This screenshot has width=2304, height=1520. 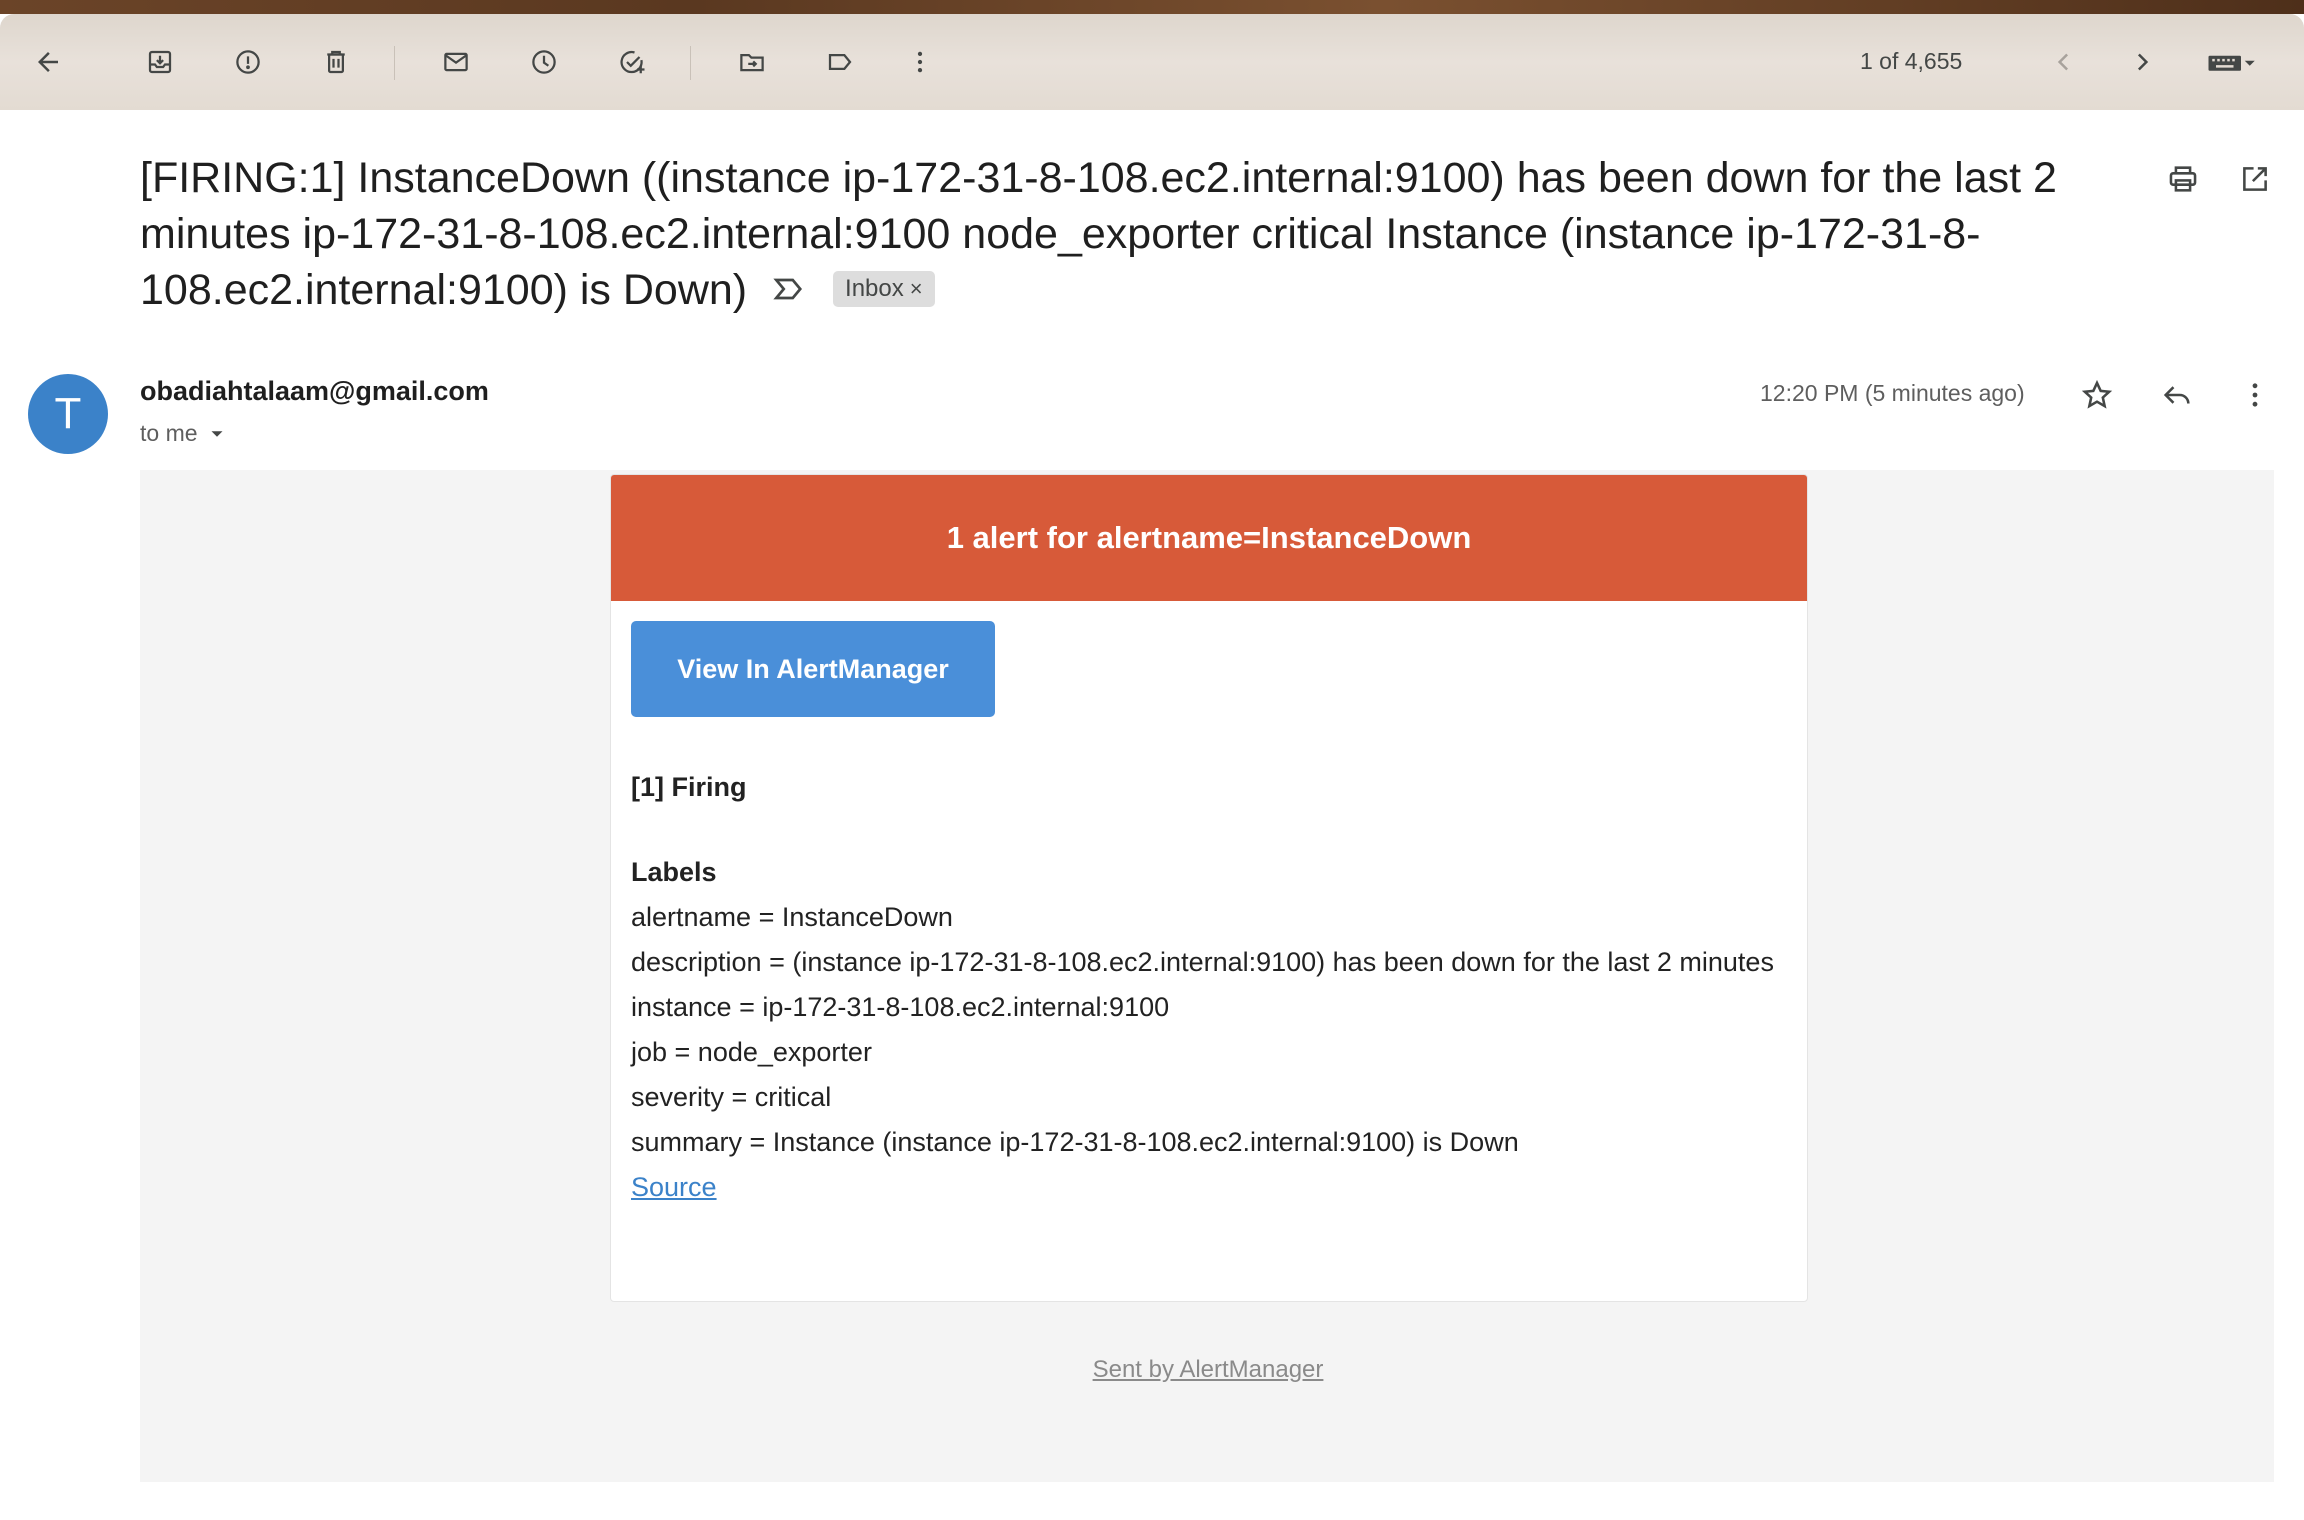 What do you see at coordinates (674, 1187) in the screenshot?
I see `source-link: Source` at bounding box center [674, 1187].